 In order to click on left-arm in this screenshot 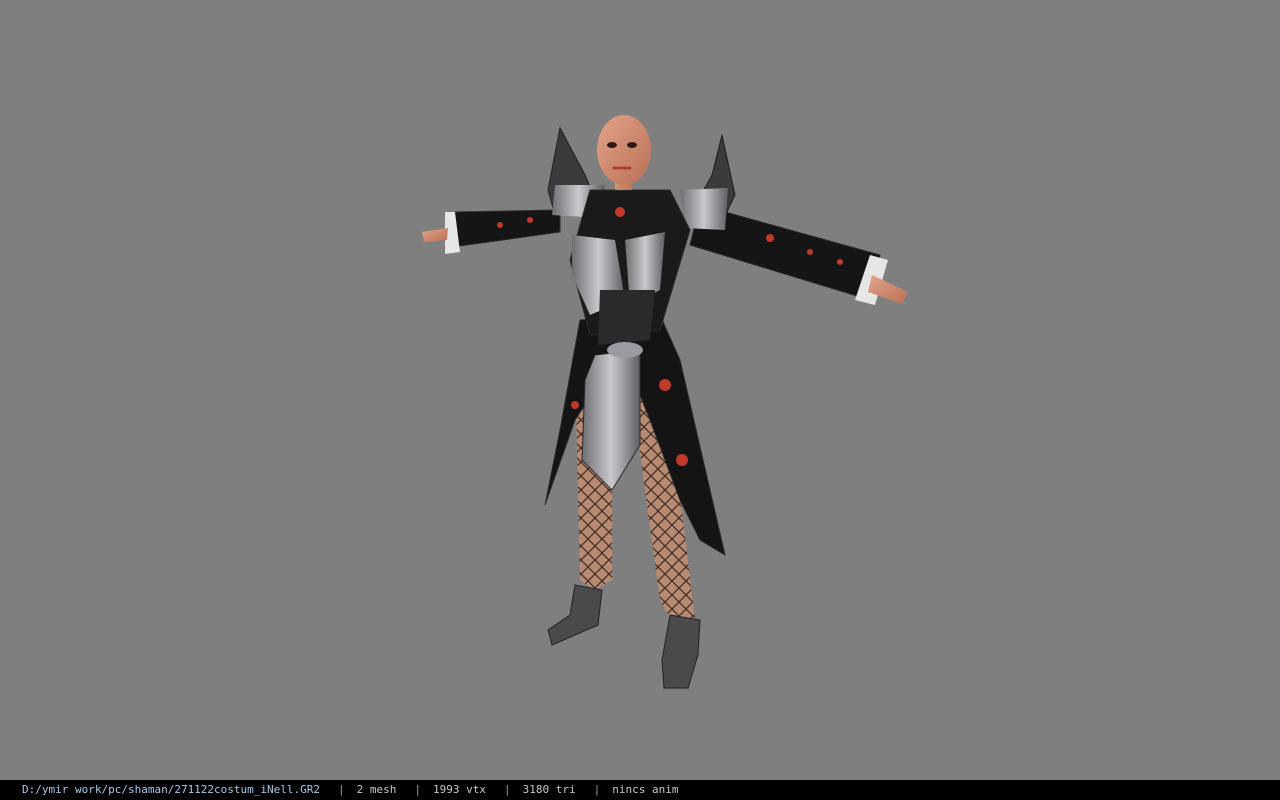, I will do `click(491, 231)`.